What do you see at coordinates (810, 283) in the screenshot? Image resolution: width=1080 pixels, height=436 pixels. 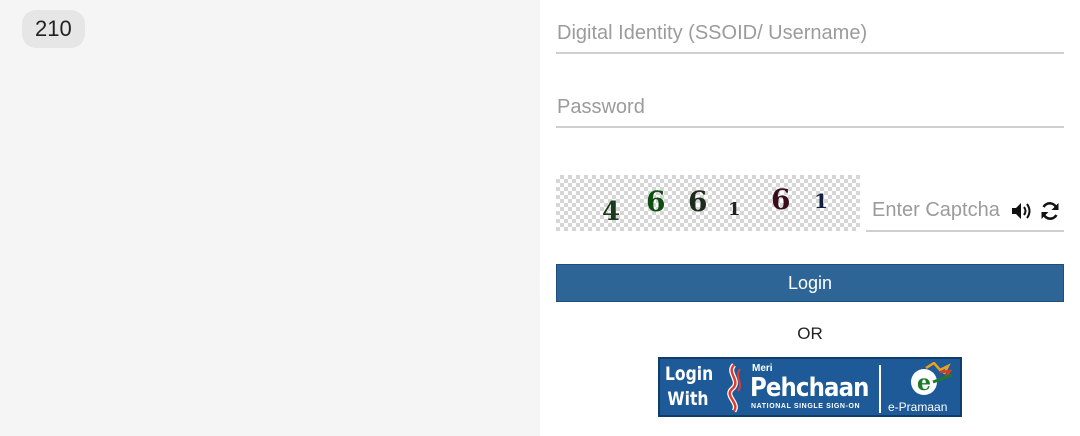 I see `login-button: Login` at bounding box center [810, 283].